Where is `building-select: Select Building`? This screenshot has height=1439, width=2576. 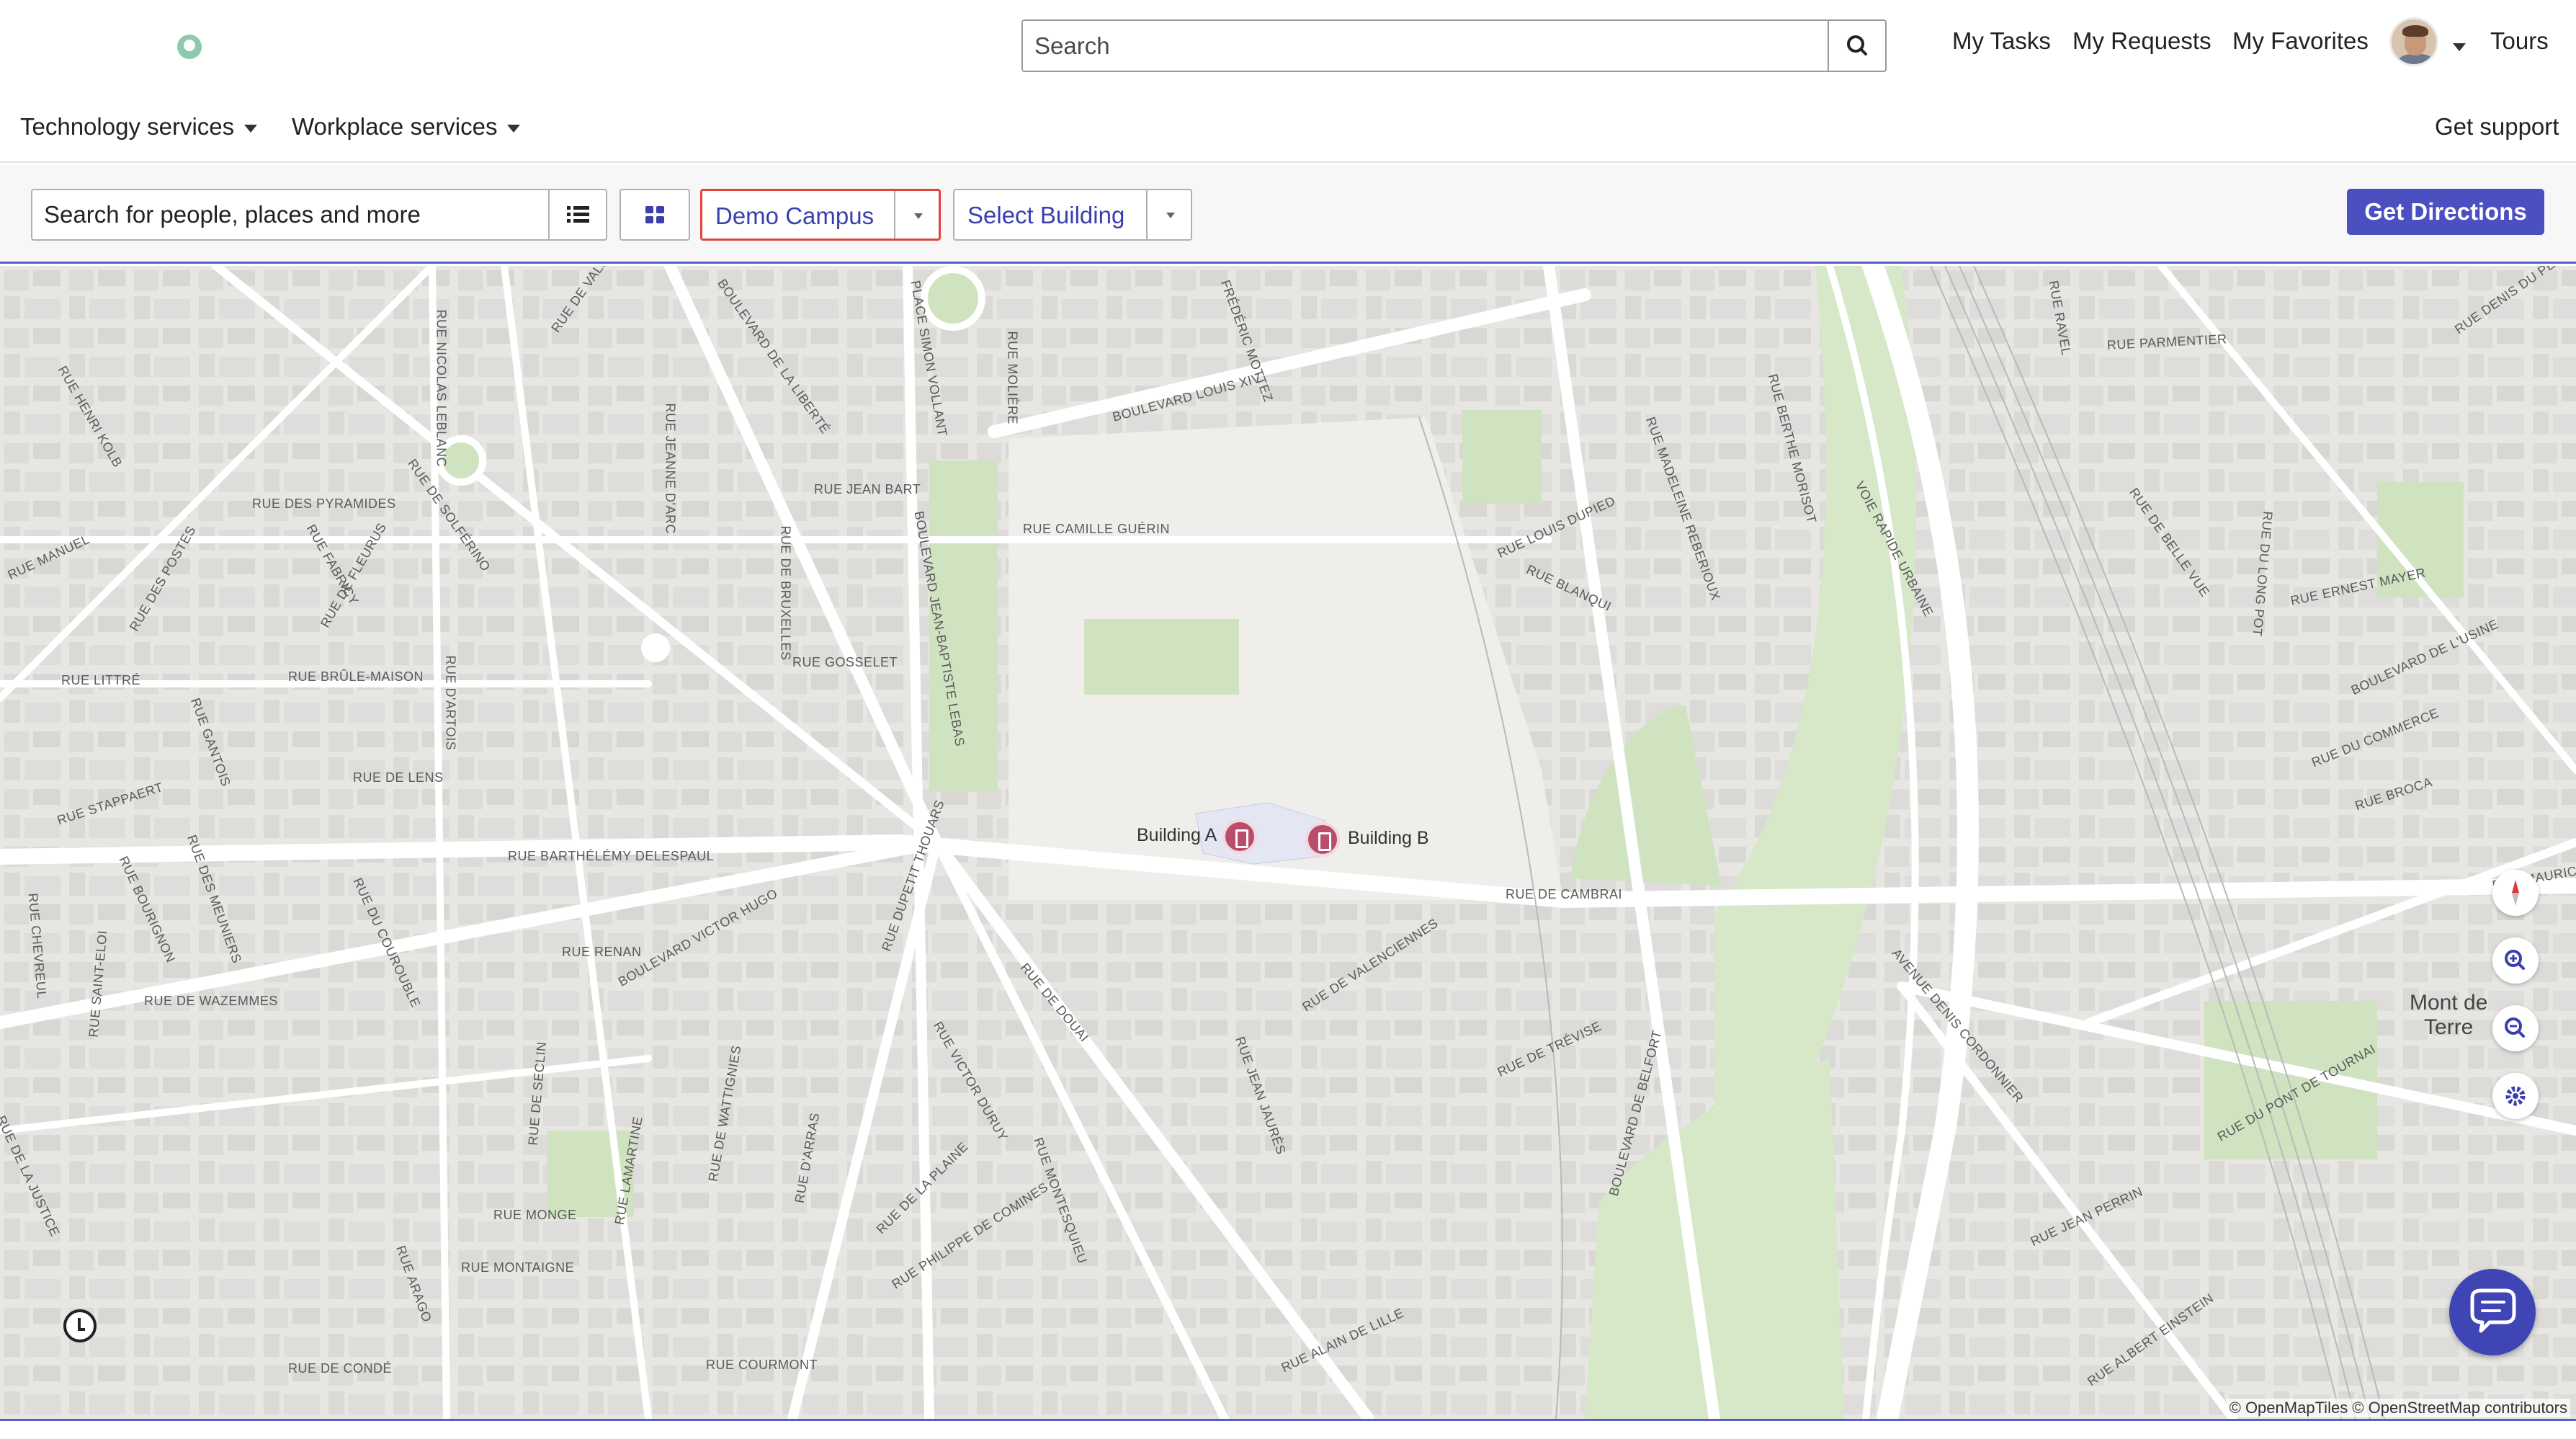
building-select: Select Building is located at coordinates (1072, 215).